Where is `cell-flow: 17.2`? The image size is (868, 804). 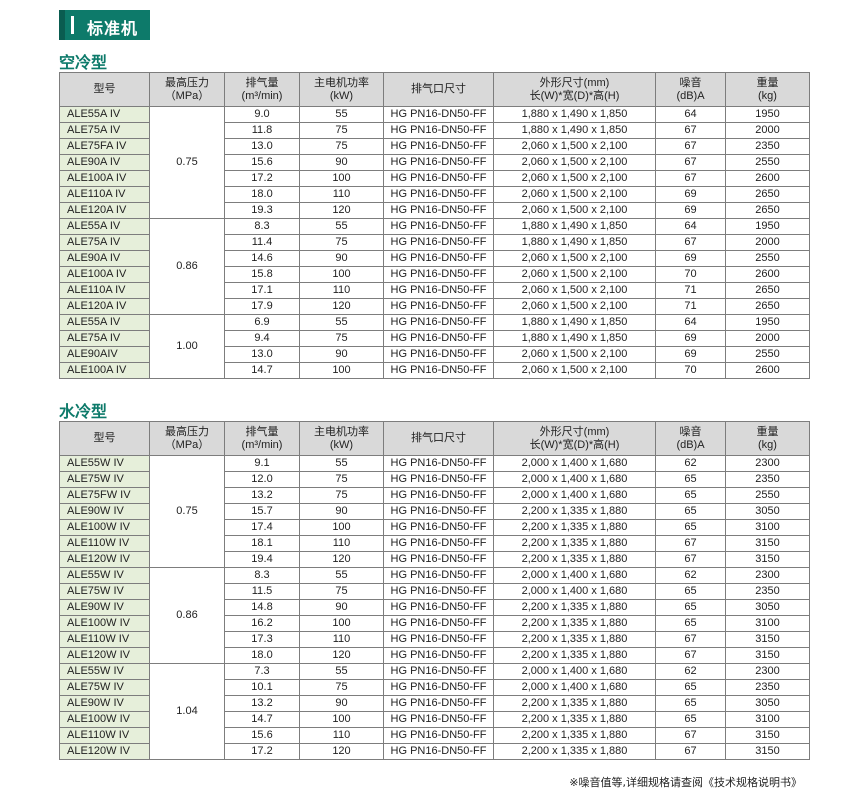 cell-flow: 17.2 is located at coordinates (262, 751).